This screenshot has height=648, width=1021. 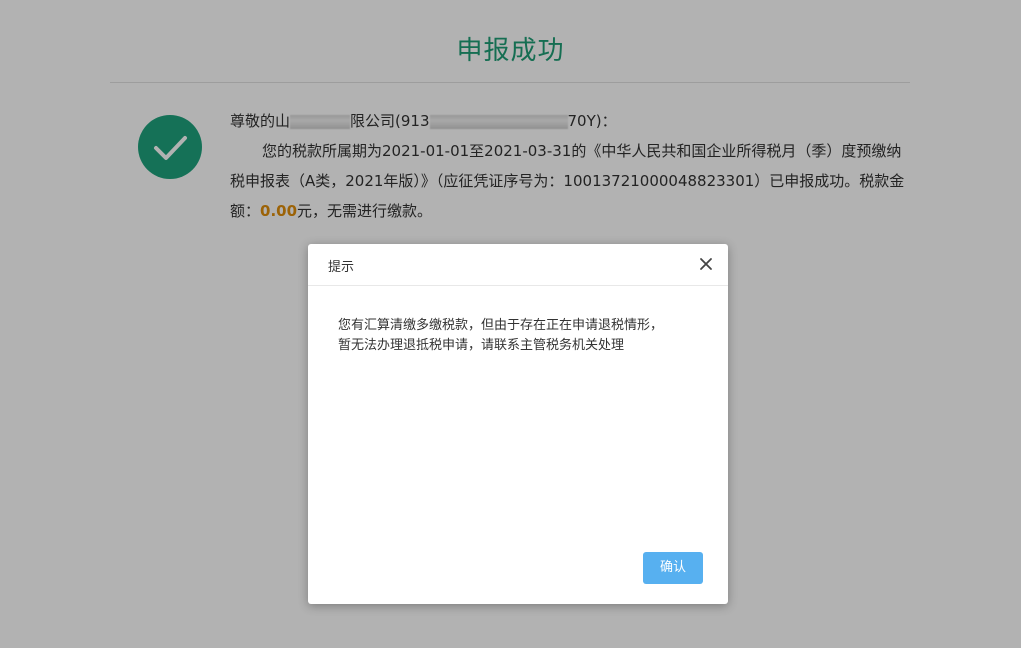 I want to click on dialog-body-line2: 暂无法办理退抵税申请，请联系主管税务机关处理, so click(x=481, y=345).